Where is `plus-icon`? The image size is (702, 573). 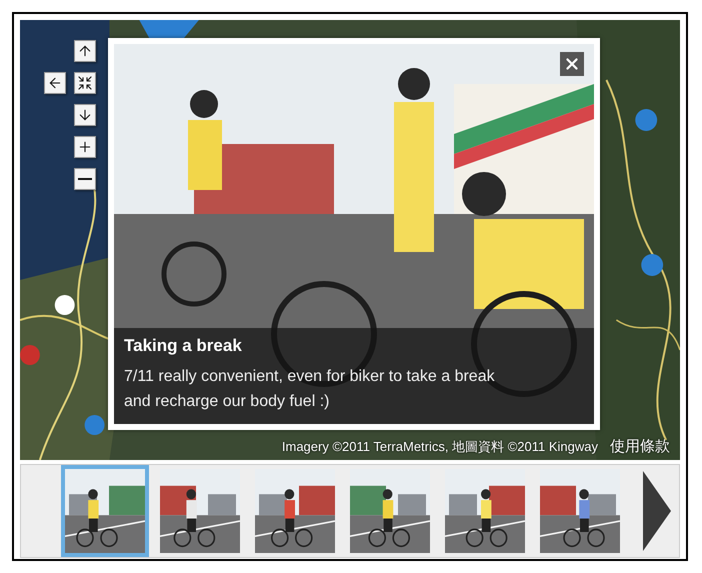
plus-icon is located at coordinates (85, 147).